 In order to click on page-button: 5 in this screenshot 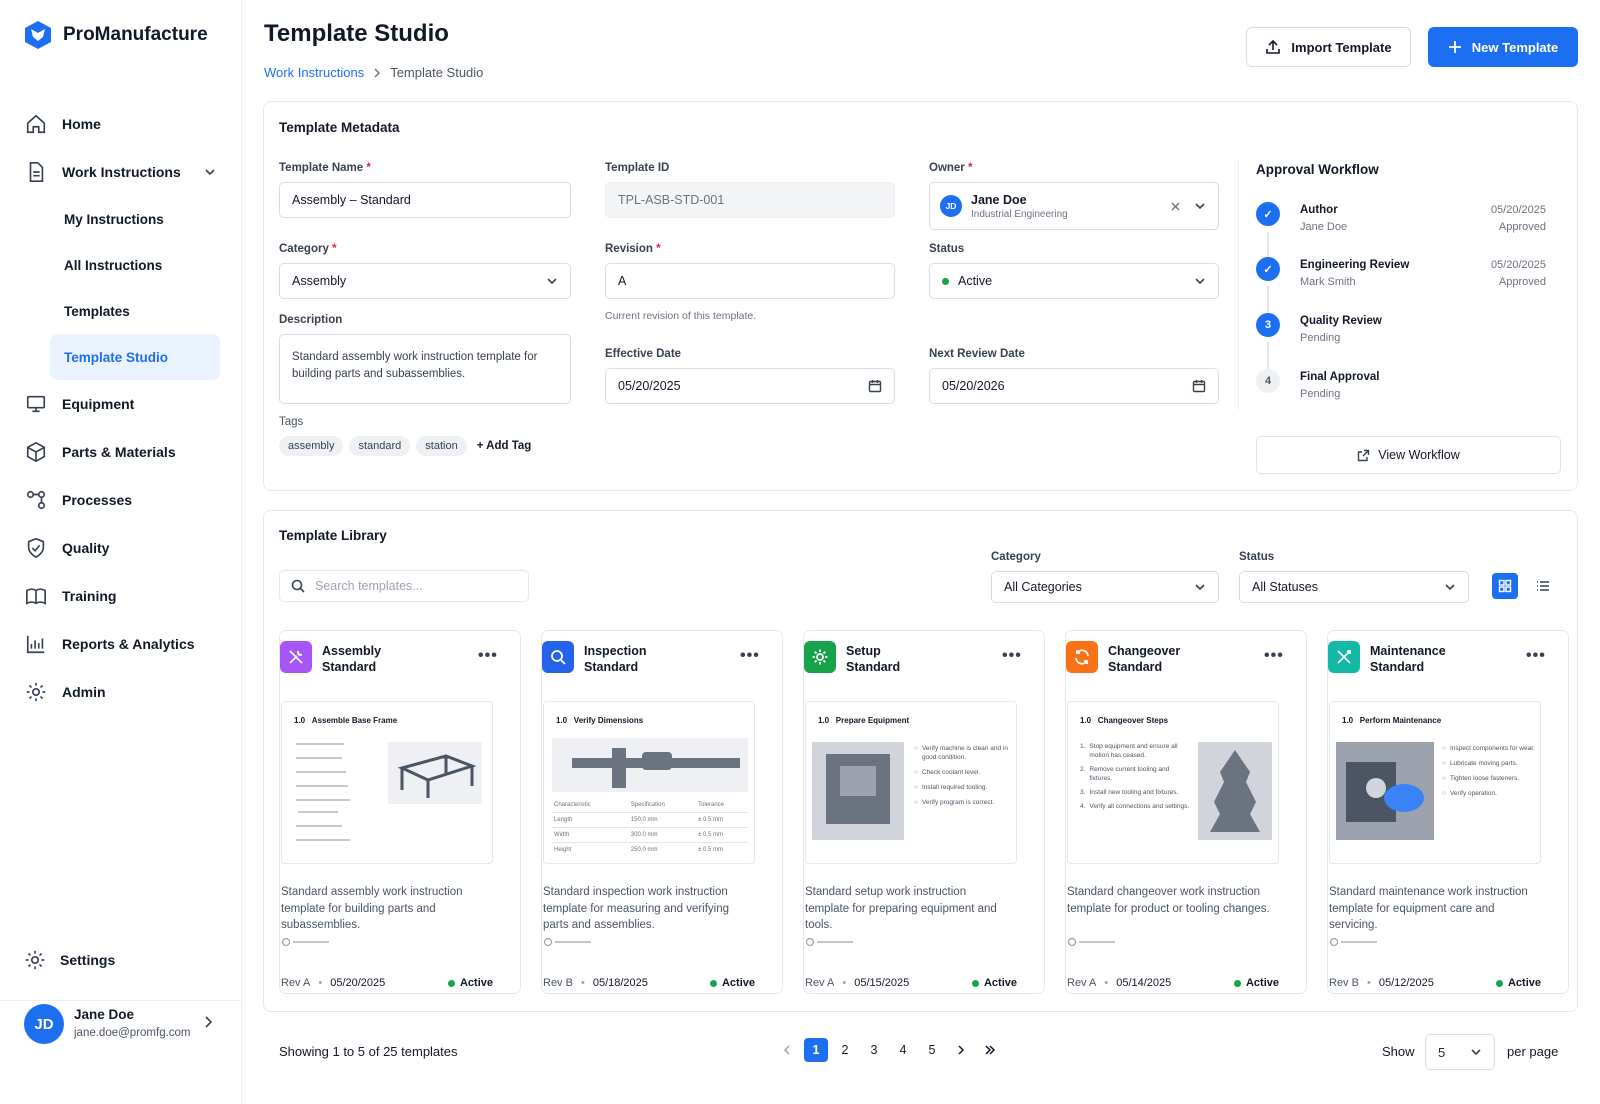, I will do `click(932, 1050)`.